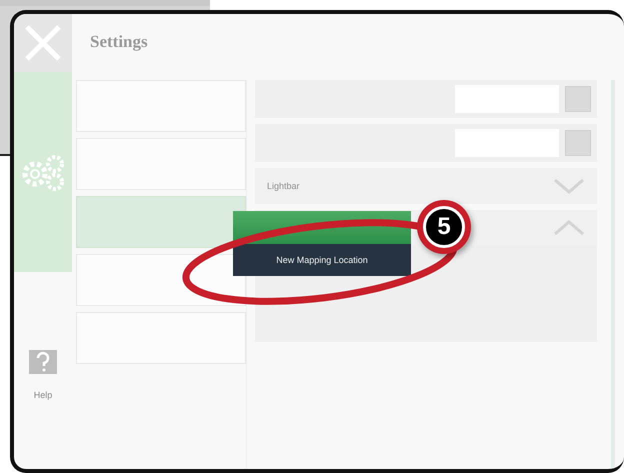  What do you see at coordinates (43, 43) in the screenshot?
I see `close-icon` at bounding box center [43, 43].